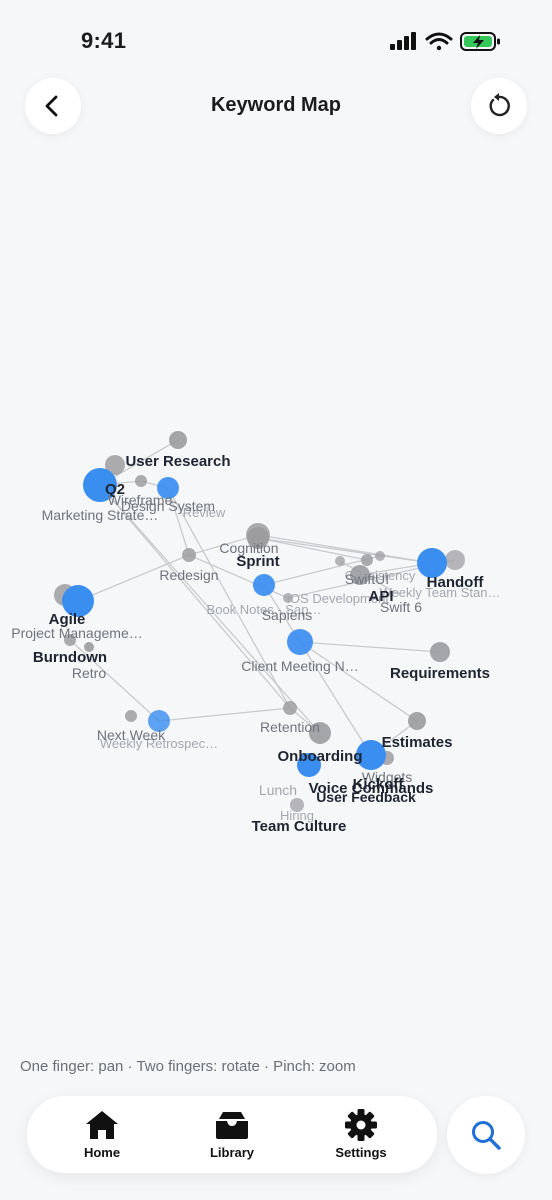 The height and width of the screenshot is (1200, 552). Describe the element at coordinates (102, 1152) in the screenshot. I see `tab-home-label: Home` at that location.